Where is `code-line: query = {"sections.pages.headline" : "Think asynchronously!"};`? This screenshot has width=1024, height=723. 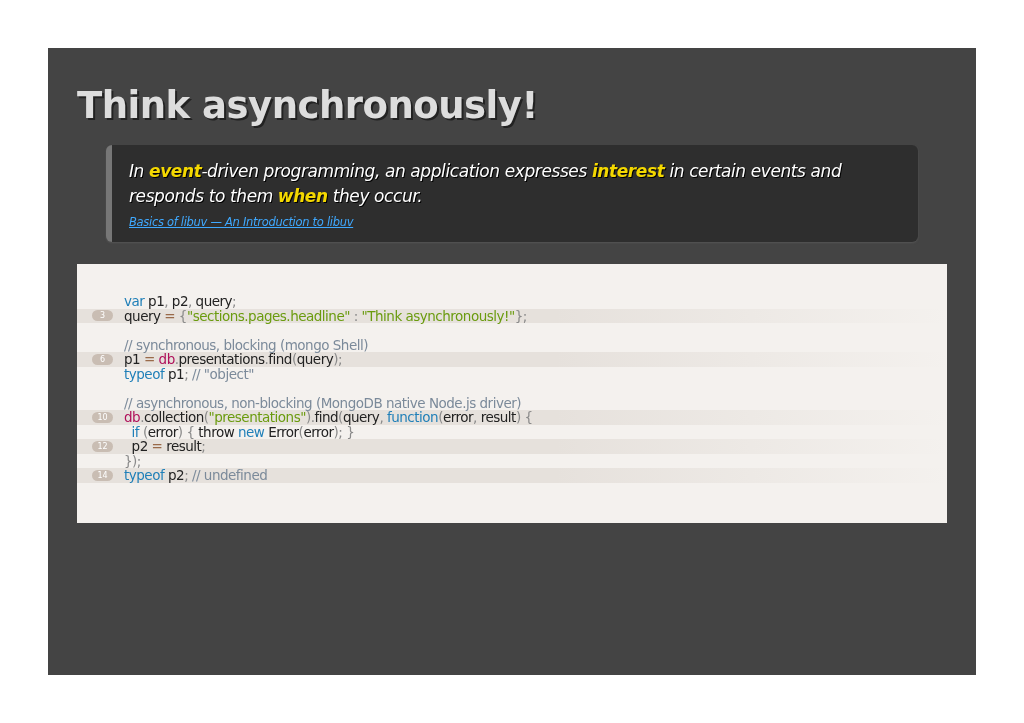
code-line: query = {"sections.pages.headline" : "Think asynchronously!"}; is located at coordinates (325, 315).